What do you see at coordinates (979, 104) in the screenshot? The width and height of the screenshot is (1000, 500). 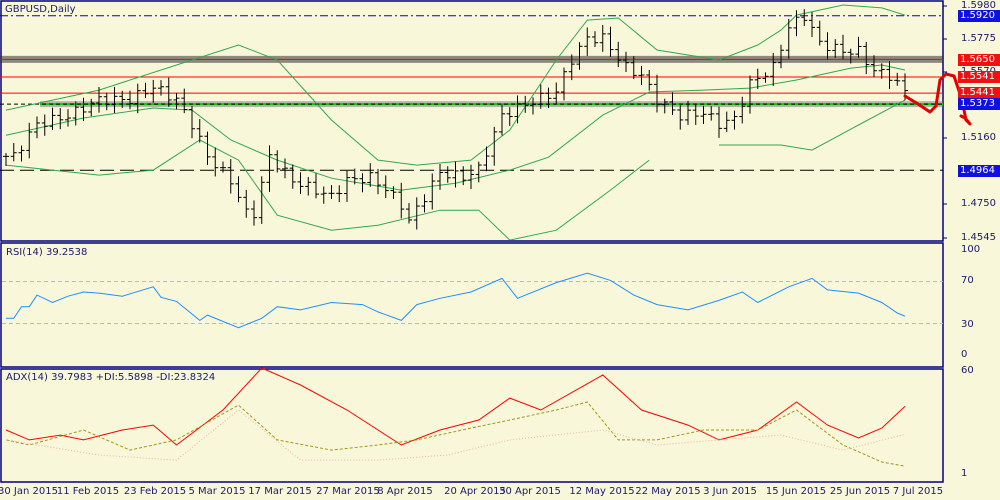 I see `level-badge: 1.5373` at bounding box center [979, 104].